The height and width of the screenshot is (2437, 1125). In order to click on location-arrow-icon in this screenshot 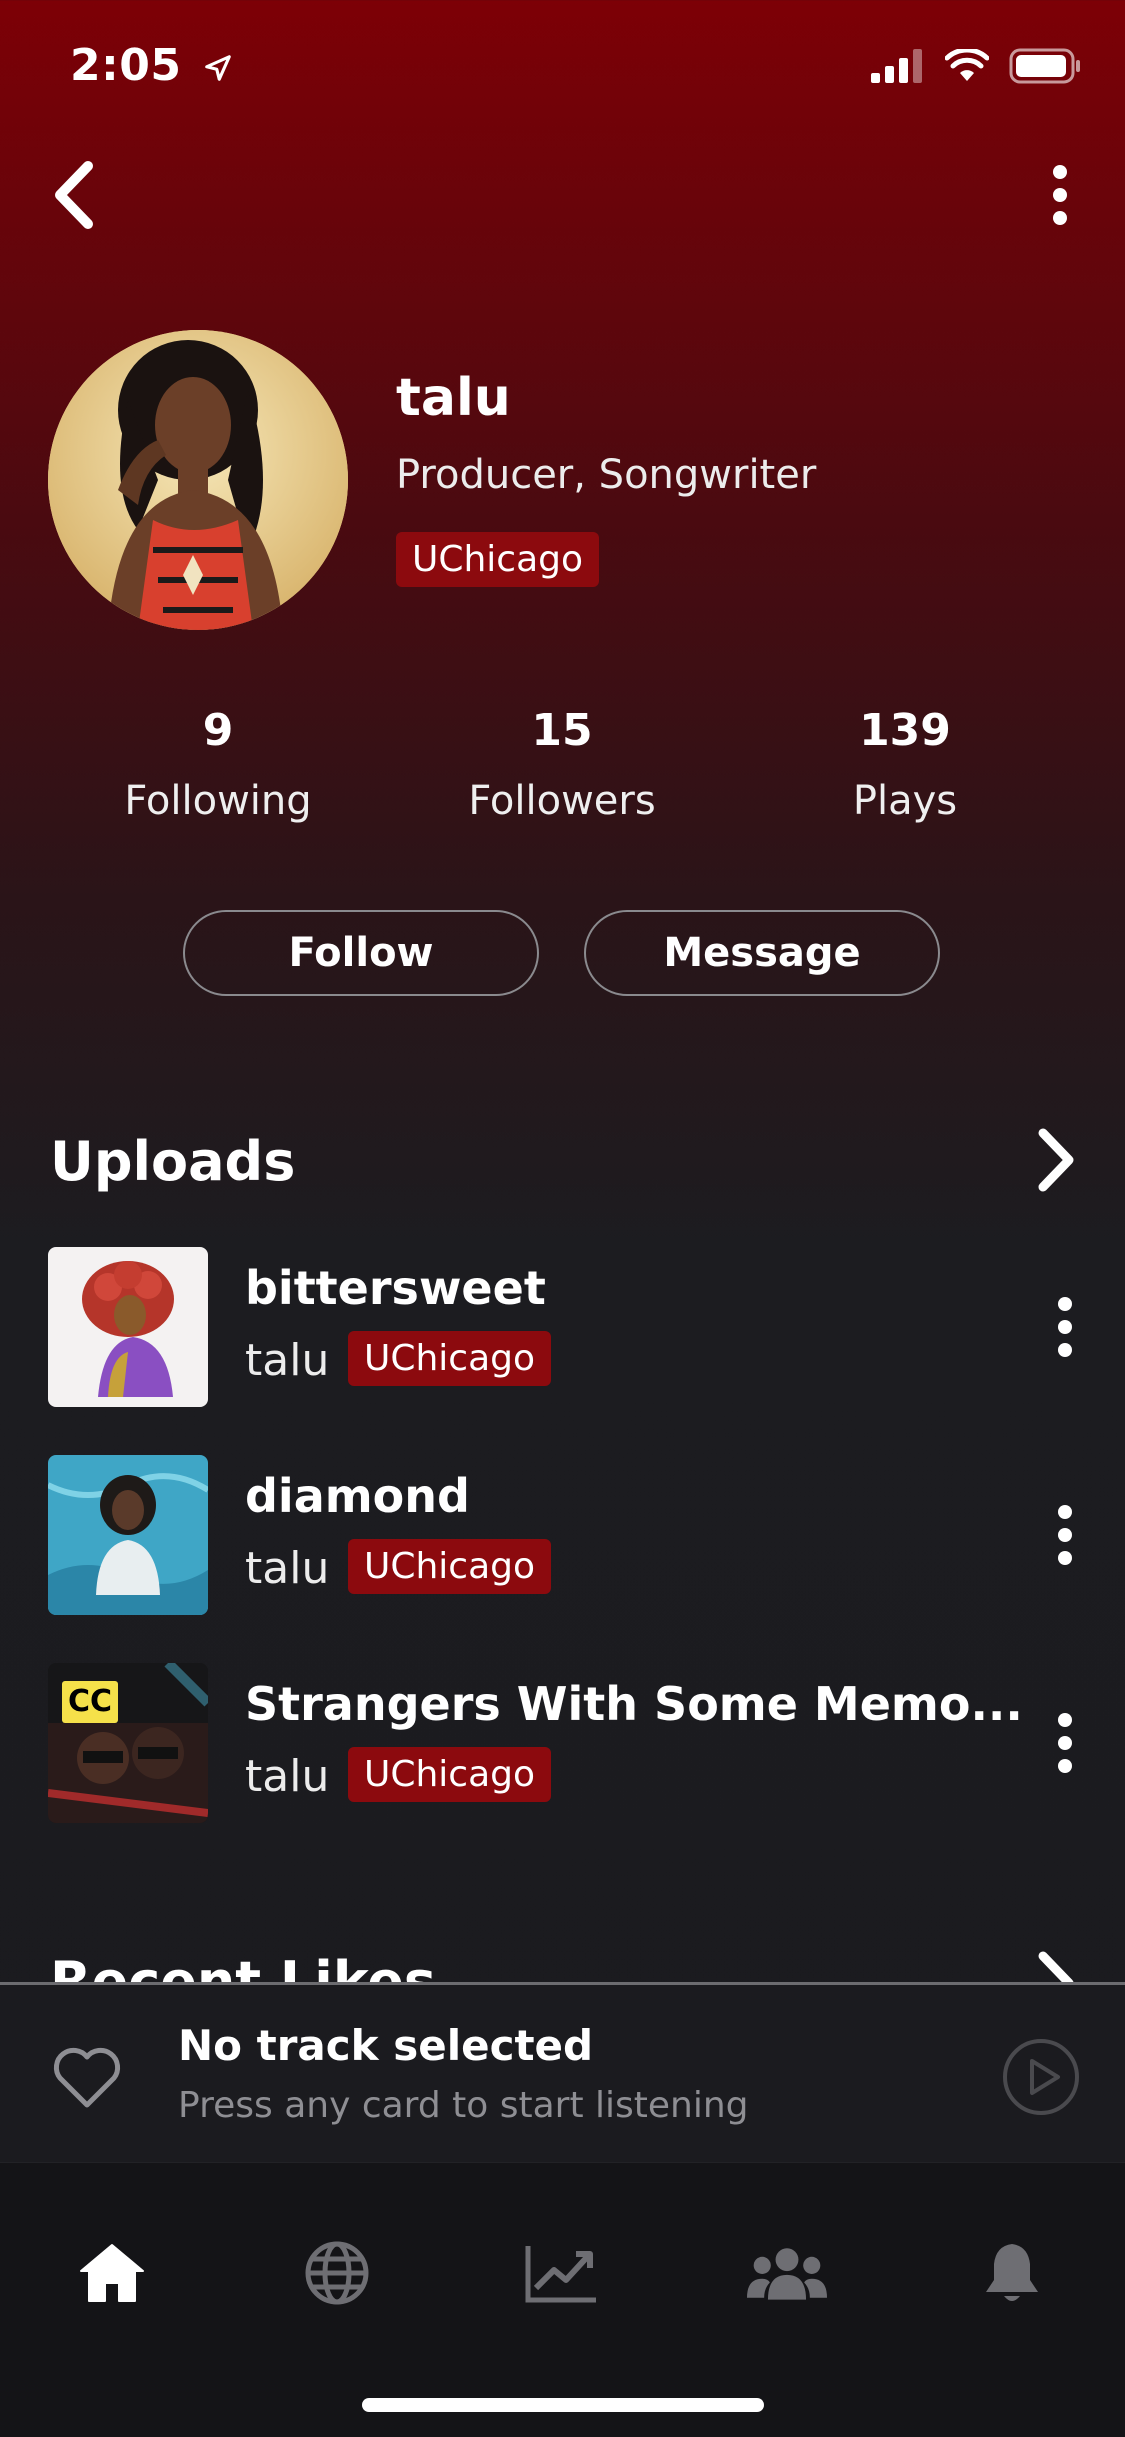, I will do `click(218, 68)`.